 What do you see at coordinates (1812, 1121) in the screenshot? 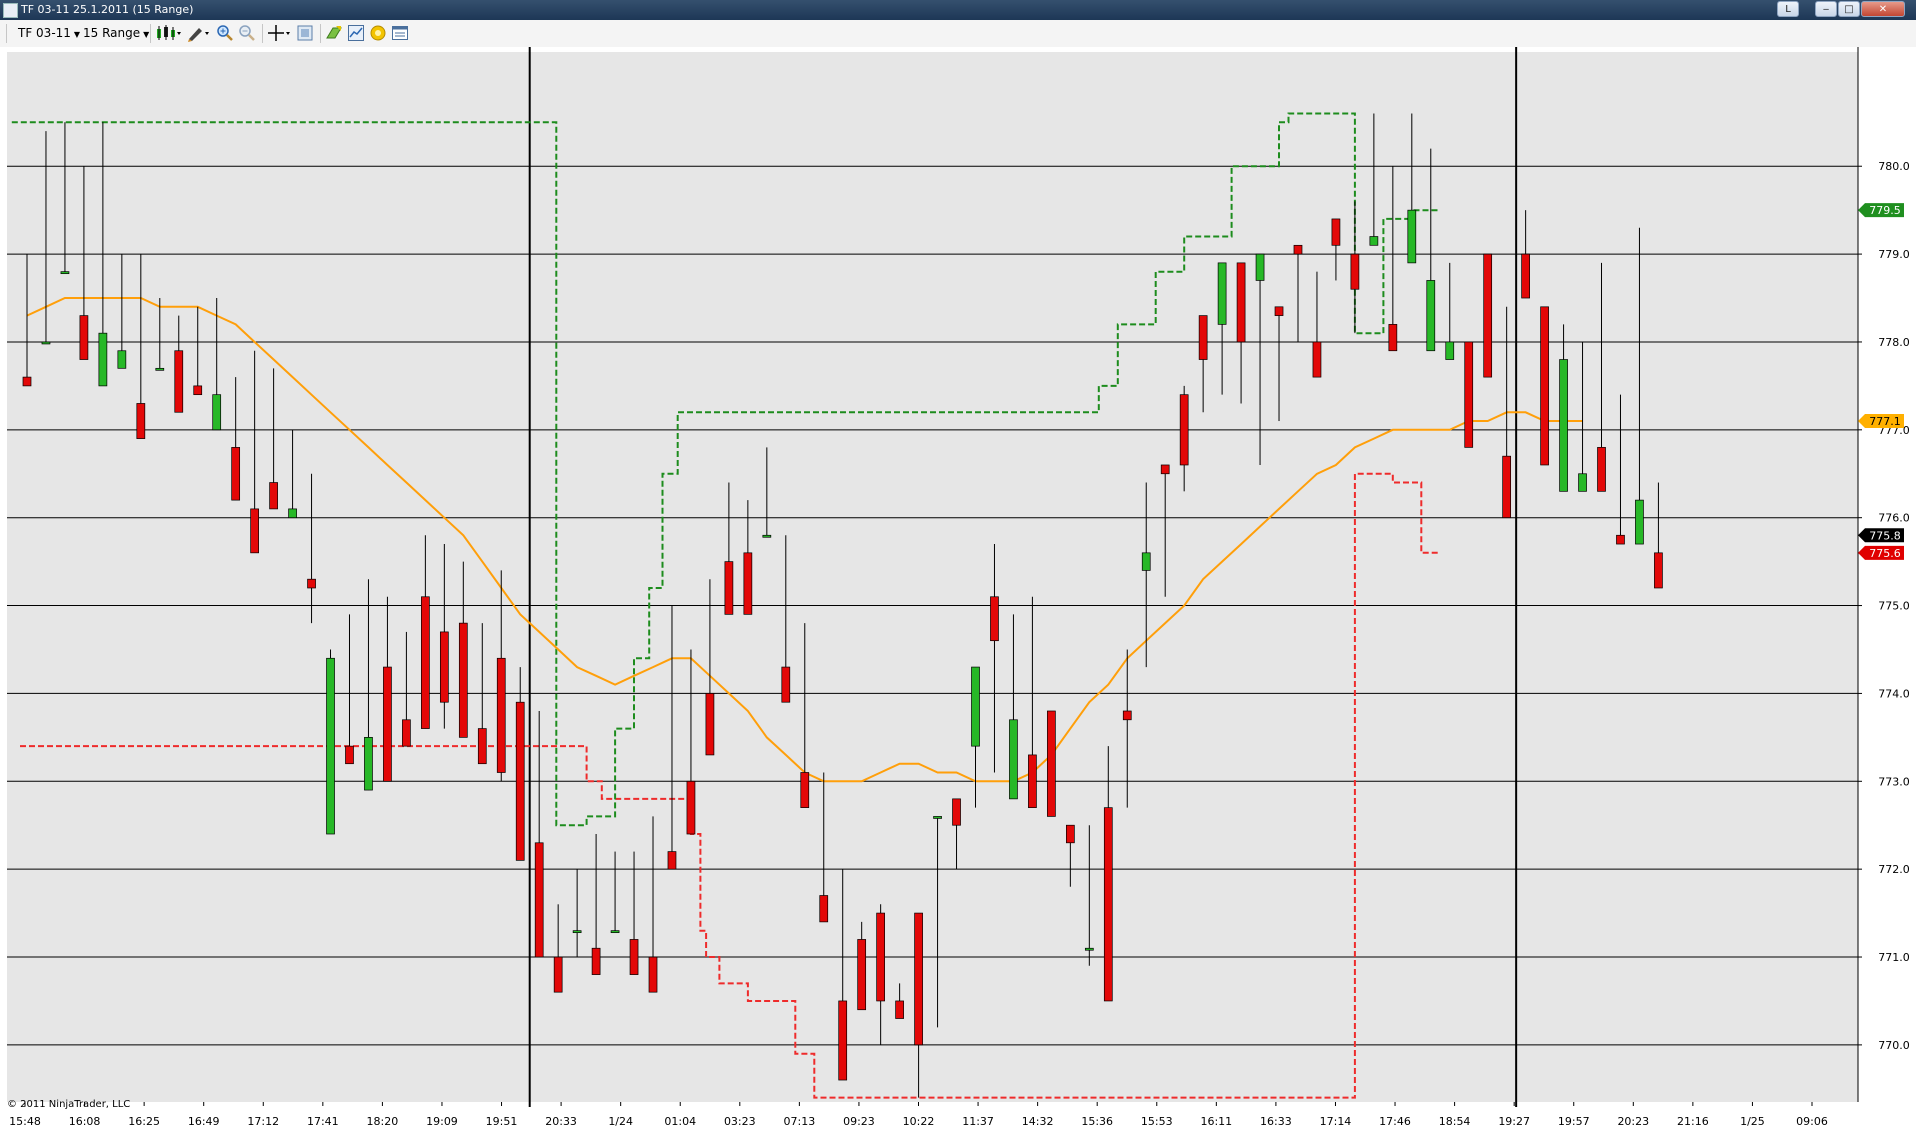
I see `x-tick-label: 09:06` at bounding box center [1812, 1121].